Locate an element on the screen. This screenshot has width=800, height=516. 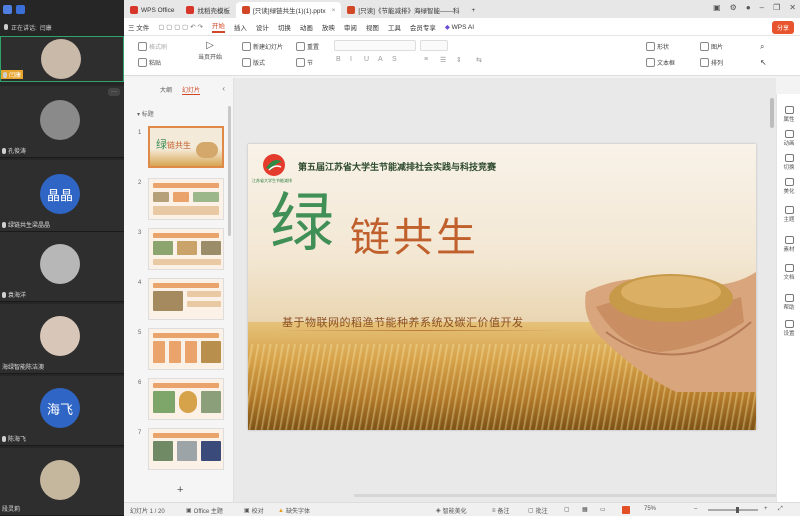
grid-icon is located at coordinates (20, 9).